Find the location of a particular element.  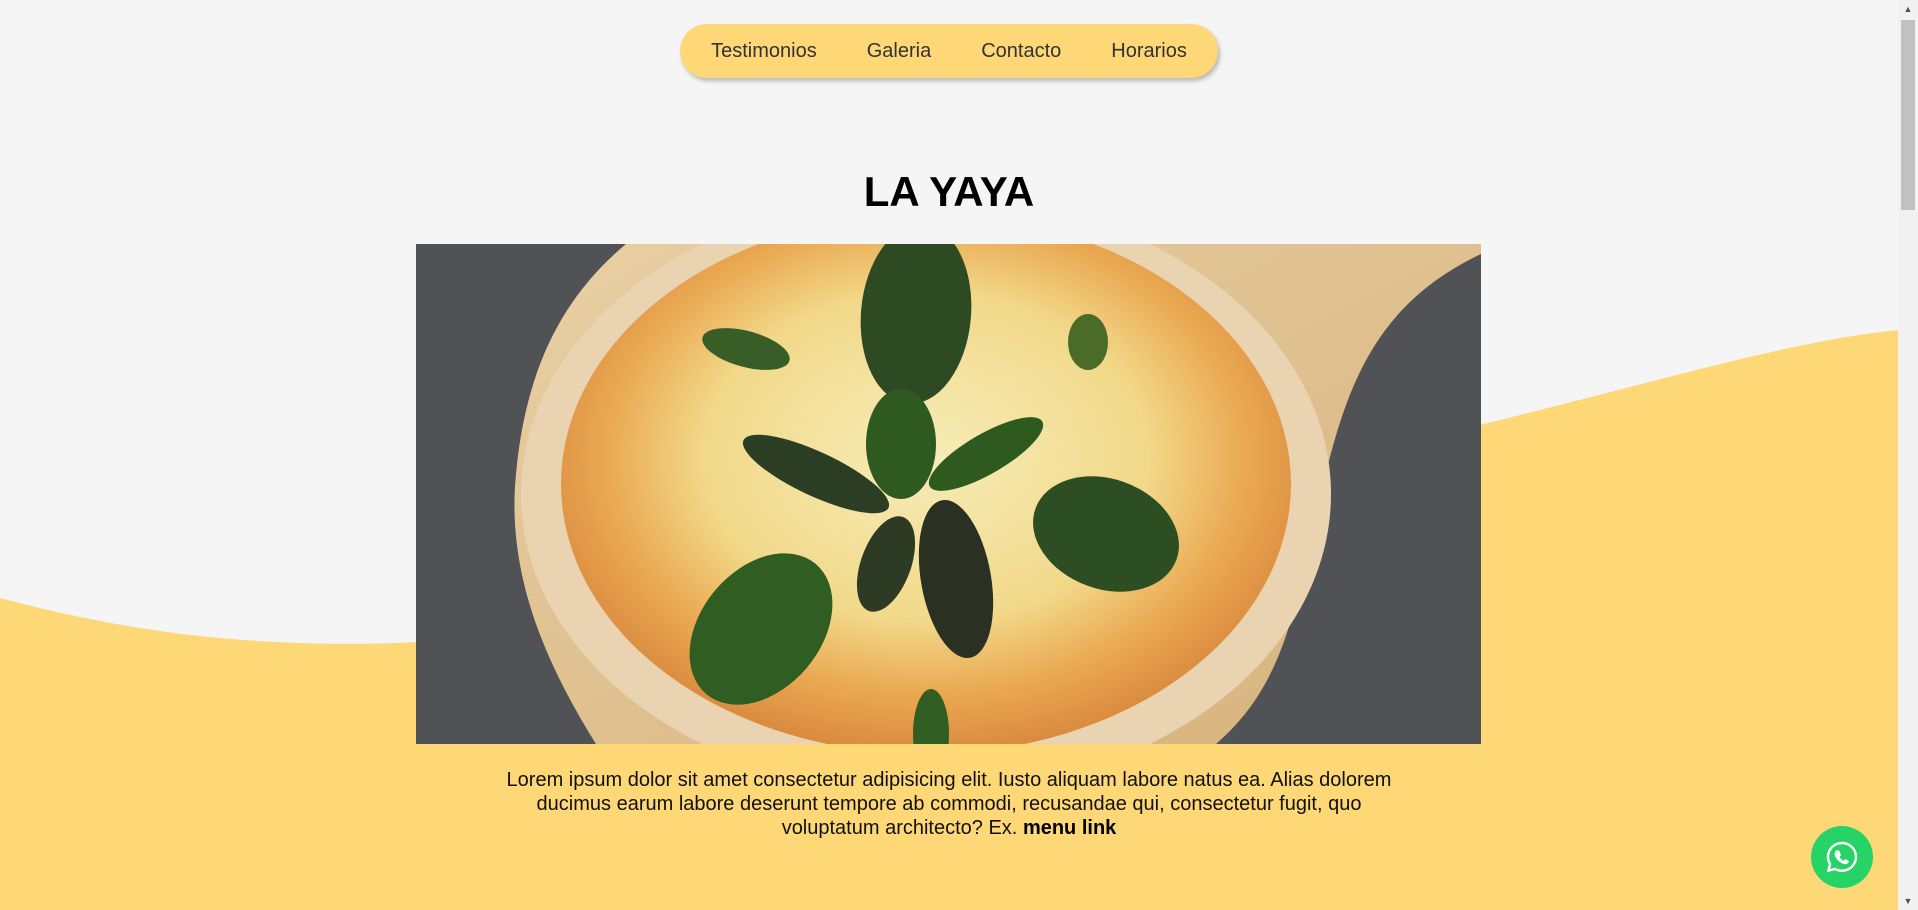

top-navigation: Testimonios Galeria Contacto Horarios is located at coordinates (949, 51).